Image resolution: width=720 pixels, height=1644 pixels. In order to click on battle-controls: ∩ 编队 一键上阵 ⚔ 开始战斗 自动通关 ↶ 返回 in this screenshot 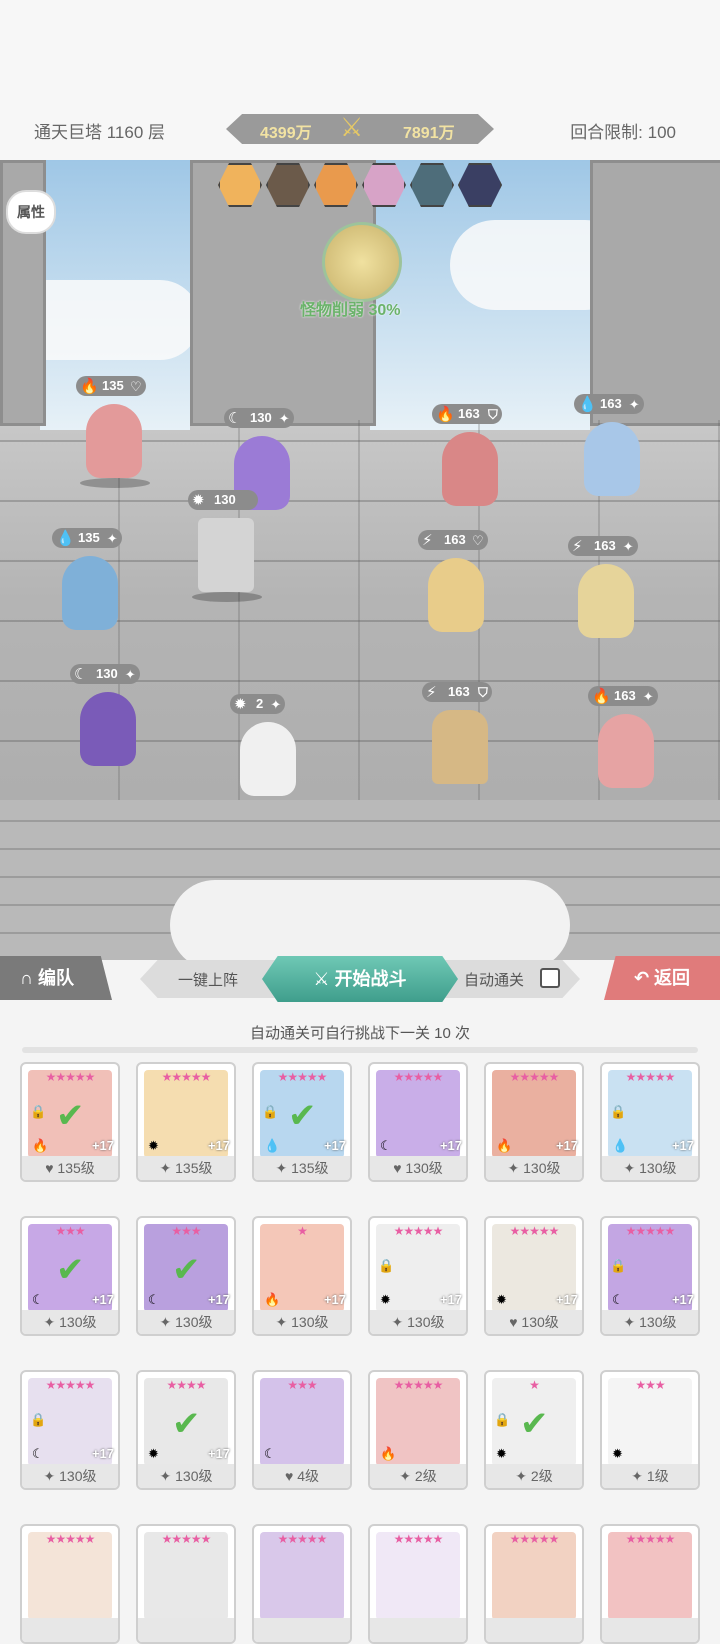, I will do `click(360, 982)`.